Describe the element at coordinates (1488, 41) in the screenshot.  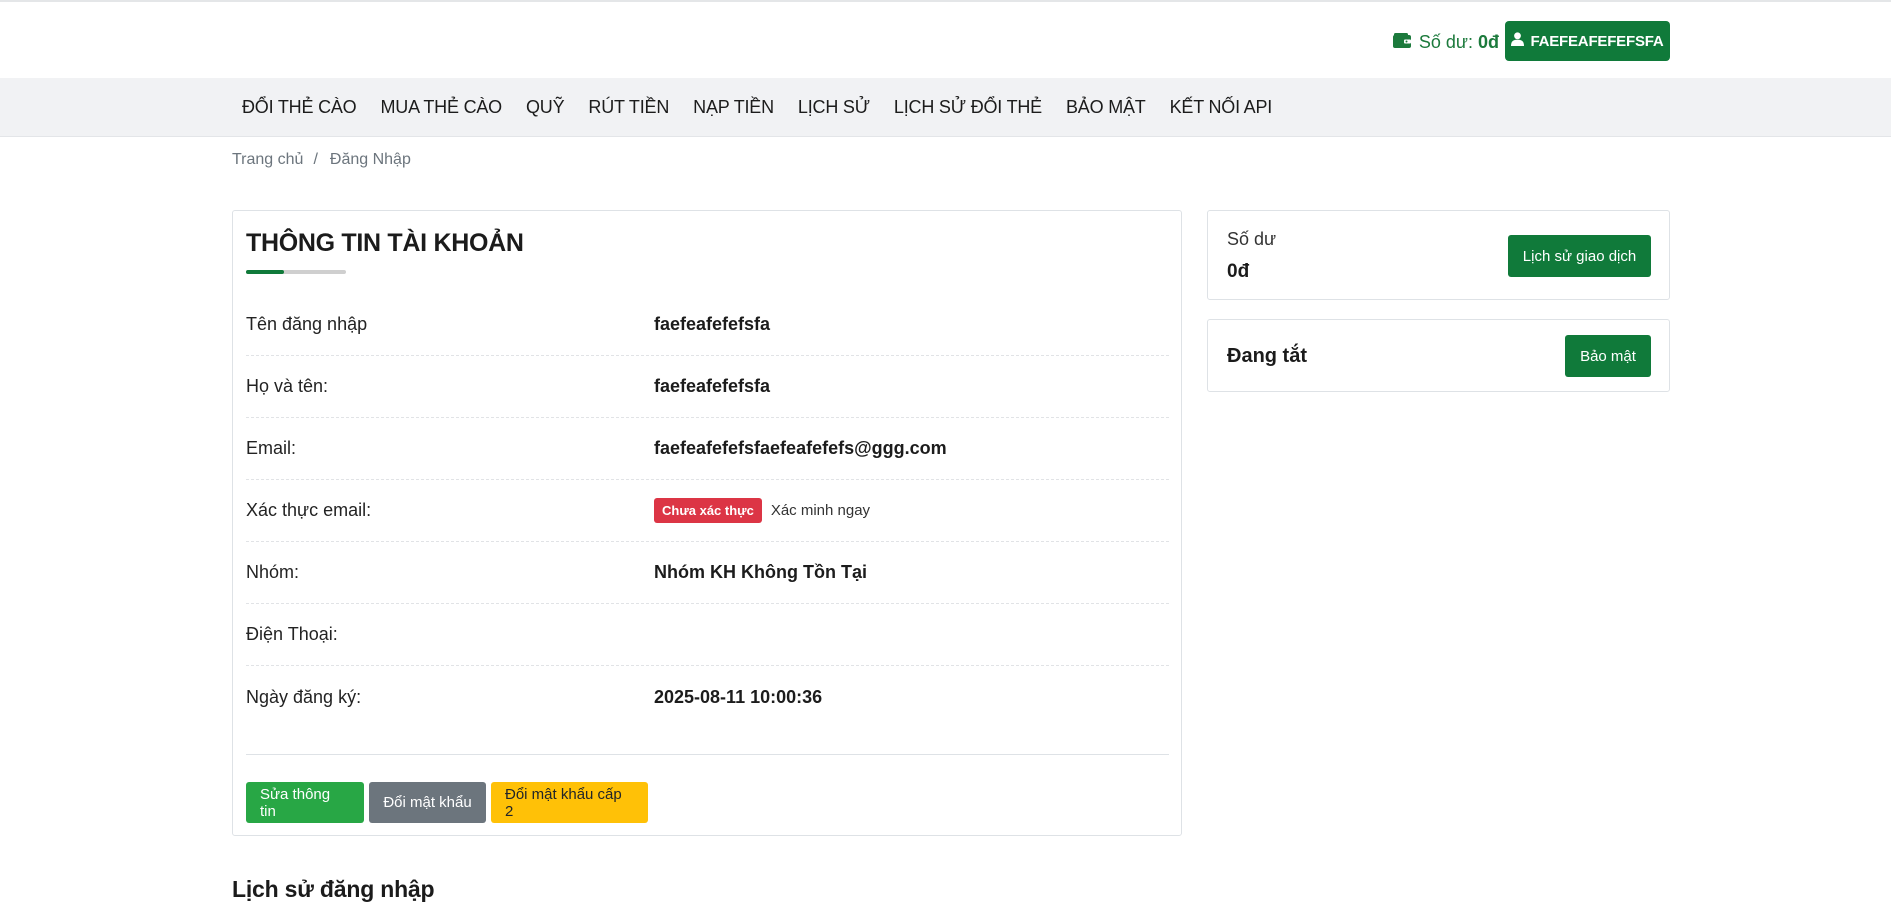
I see `balance-amount: 0đ` at that location.